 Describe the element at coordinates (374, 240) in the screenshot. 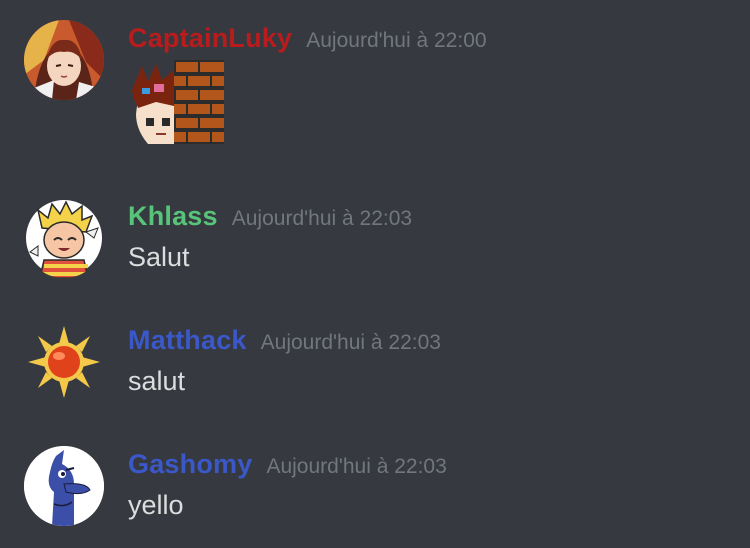

I see `message-item: Khlass Aujourd'hui à 22:03 Salut` at that location.